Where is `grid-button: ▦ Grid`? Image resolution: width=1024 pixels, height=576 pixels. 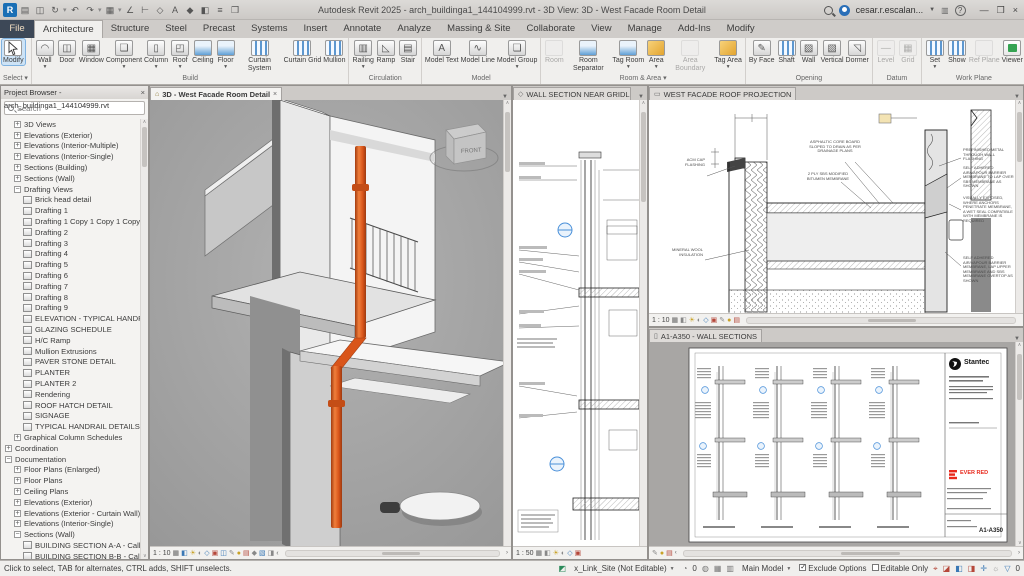 grid-button: ▦ Grid is located at coordinates (908, 52).